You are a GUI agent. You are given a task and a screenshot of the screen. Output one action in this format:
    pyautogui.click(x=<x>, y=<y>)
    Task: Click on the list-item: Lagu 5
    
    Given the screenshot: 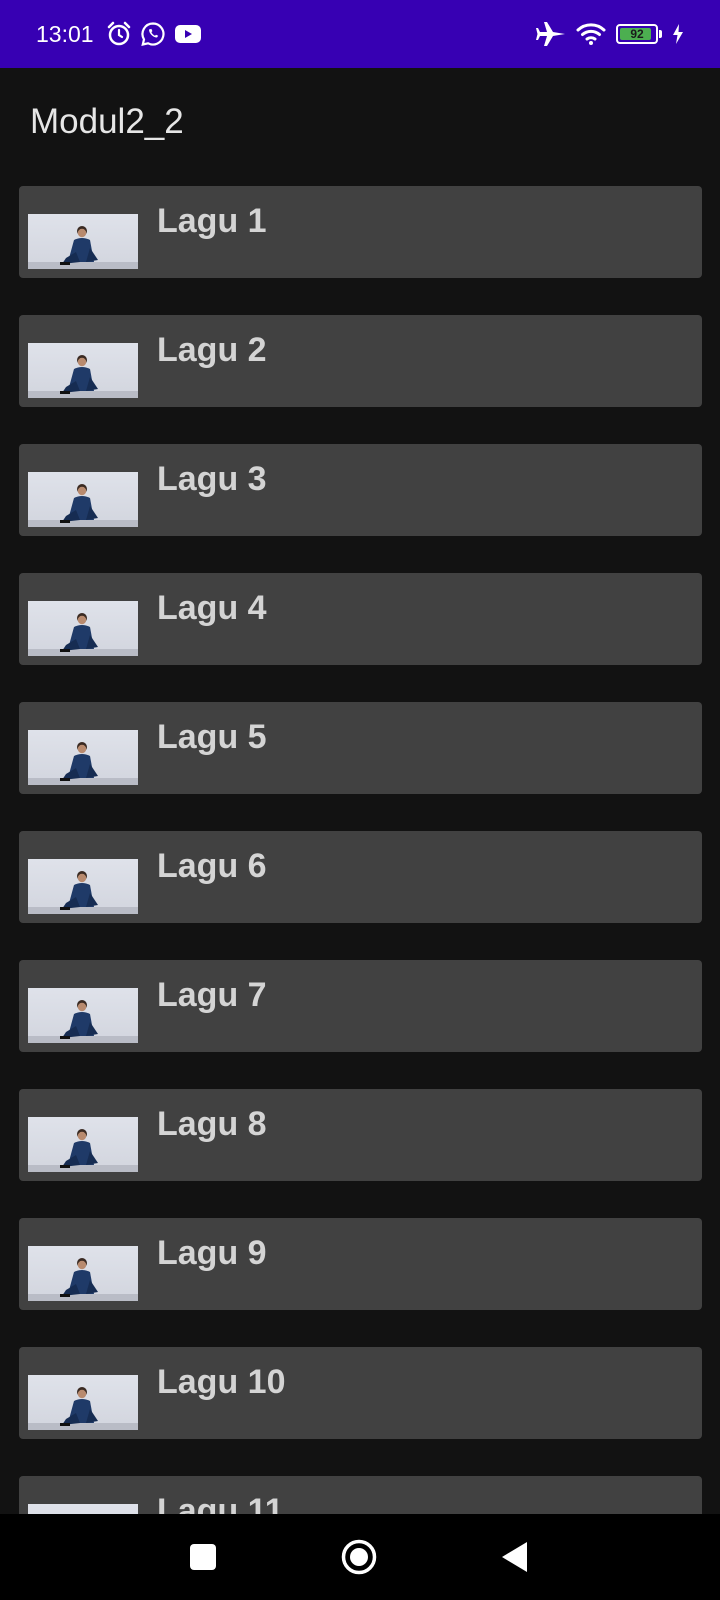 What is the action you would take?
    pyautogui.click(x=360, y=748)
    